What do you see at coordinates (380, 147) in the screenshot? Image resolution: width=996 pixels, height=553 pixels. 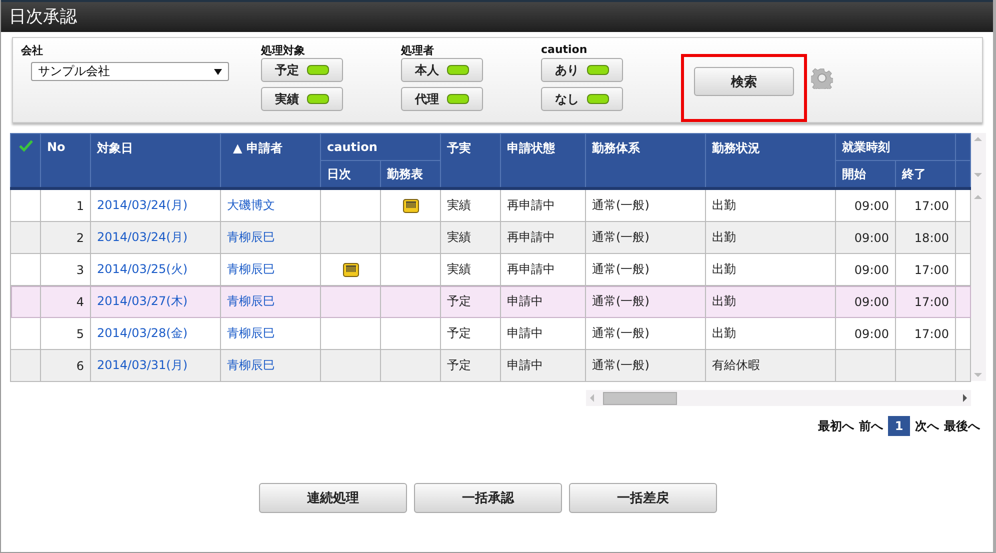 I see `column-header: caution` at bounding box center [380, 147].